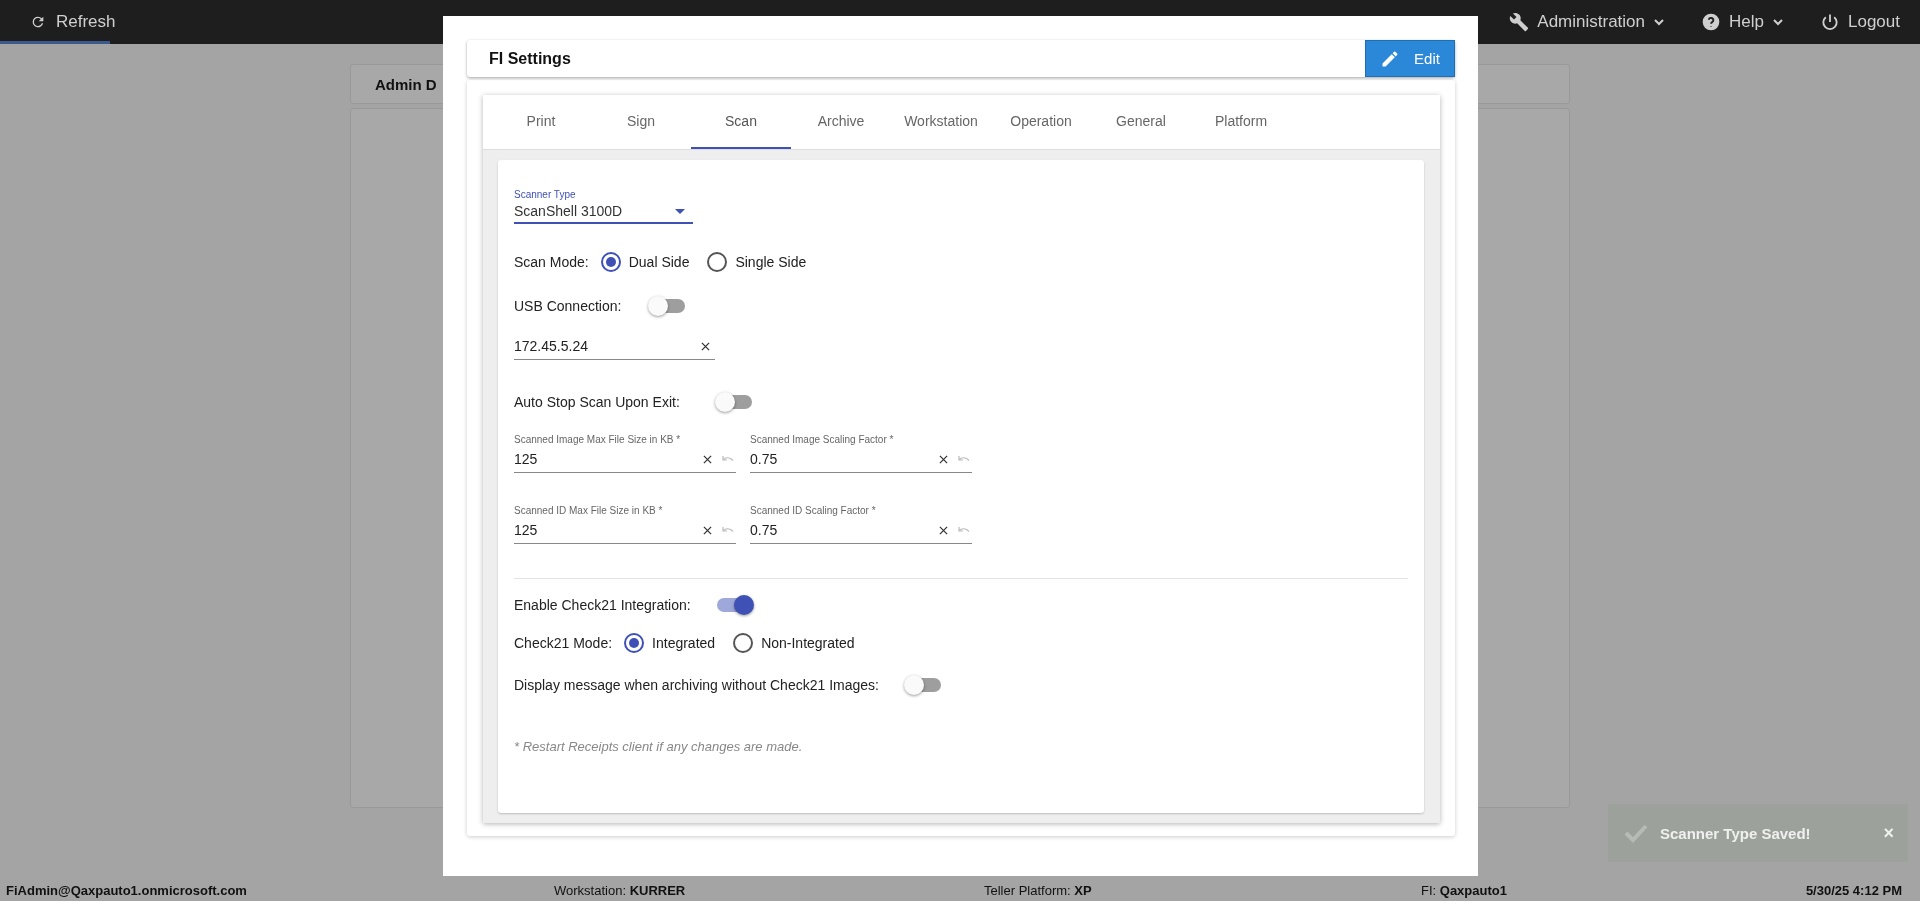 Image resolution: width=1920 pixels, height=901 pixels. I want to click on menu-button: Administration, so click(1587, 22).